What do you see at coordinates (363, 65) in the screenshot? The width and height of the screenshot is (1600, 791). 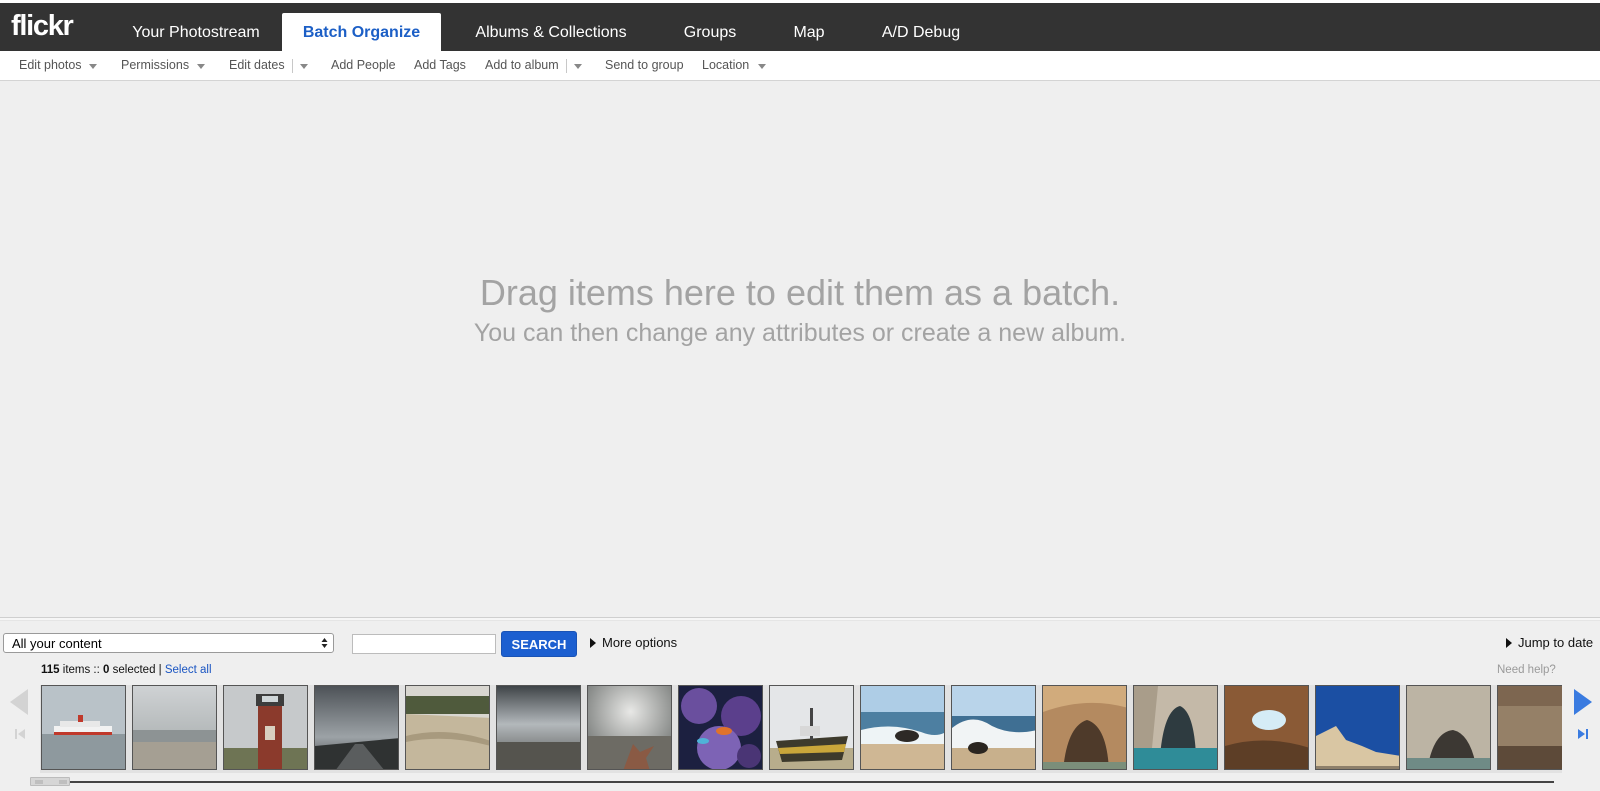 I see `add-people-button: Add People` at bounding box center [363, 65].